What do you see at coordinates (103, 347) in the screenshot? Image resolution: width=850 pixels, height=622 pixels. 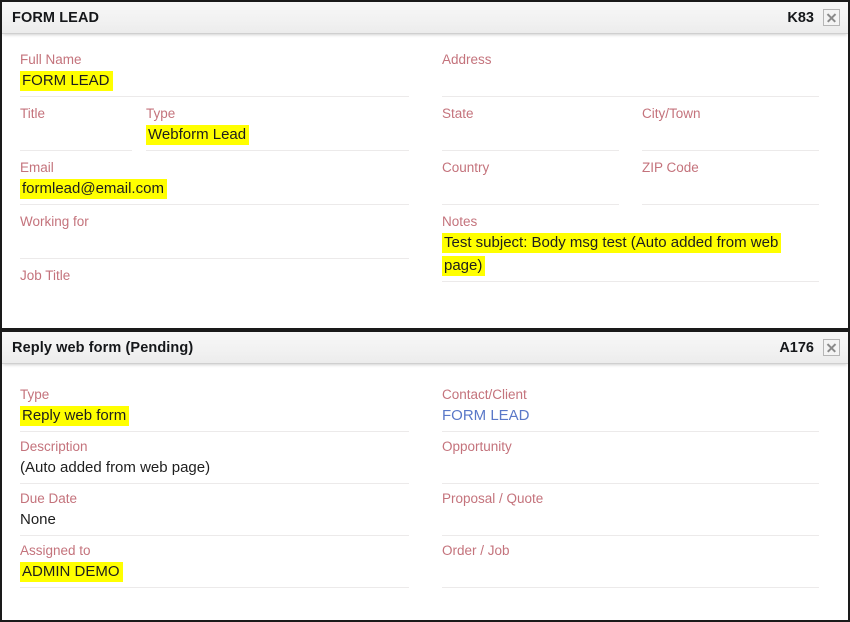 I see `activity-panel-title: Reply web form (Pending)` at bounding box center [103, 347].